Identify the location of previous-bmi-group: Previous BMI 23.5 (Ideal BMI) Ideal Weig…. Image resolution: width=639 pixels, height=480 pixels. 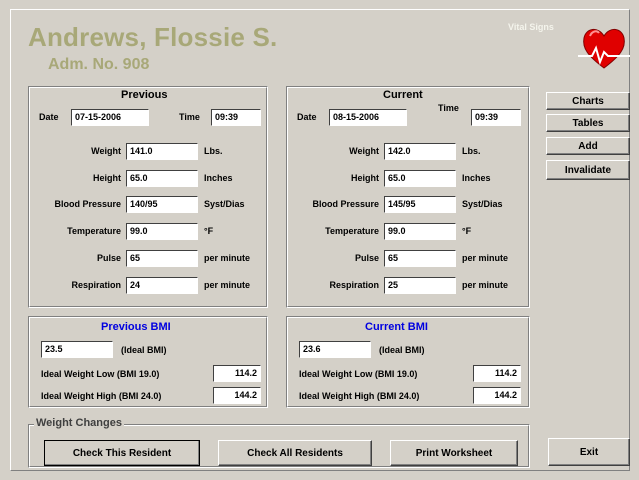
(148, 362).